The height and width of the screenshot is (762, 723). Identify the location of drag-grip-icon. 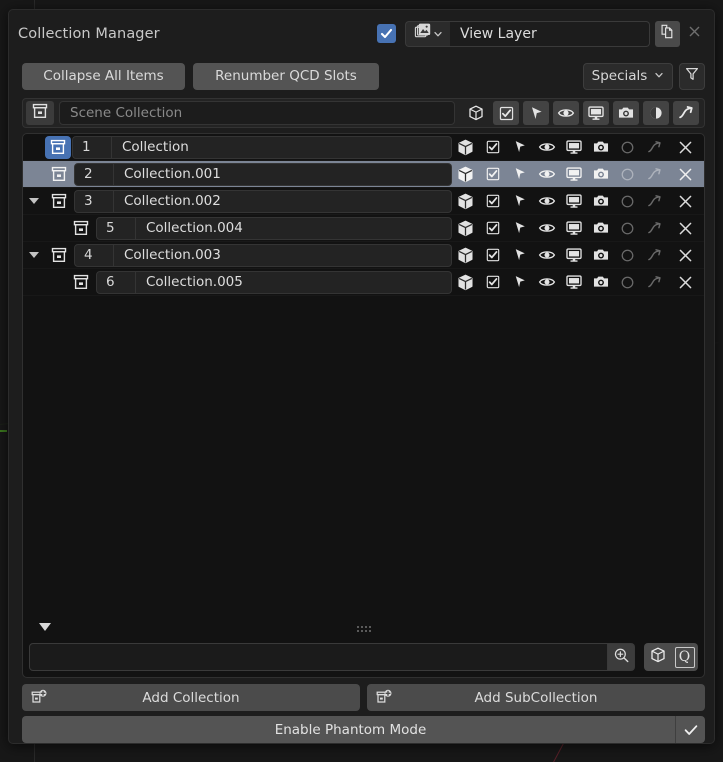
(363, 629).